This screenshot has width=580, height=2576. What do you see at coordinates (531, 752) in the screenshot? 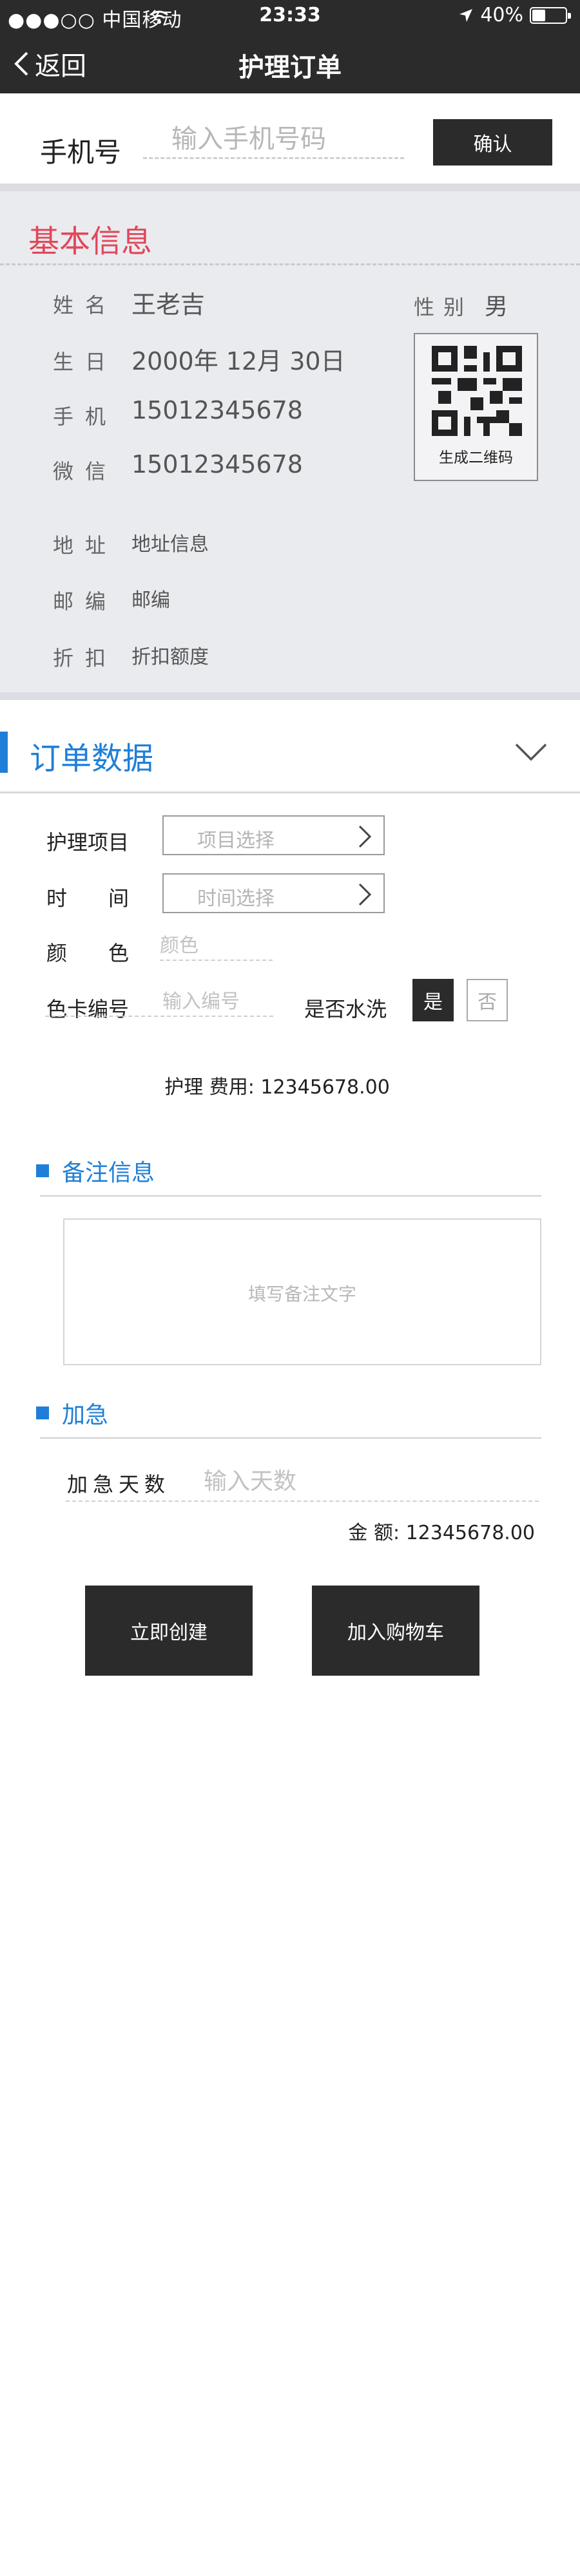
I see `chevron-down-icon` at bounding box center [531, 752].